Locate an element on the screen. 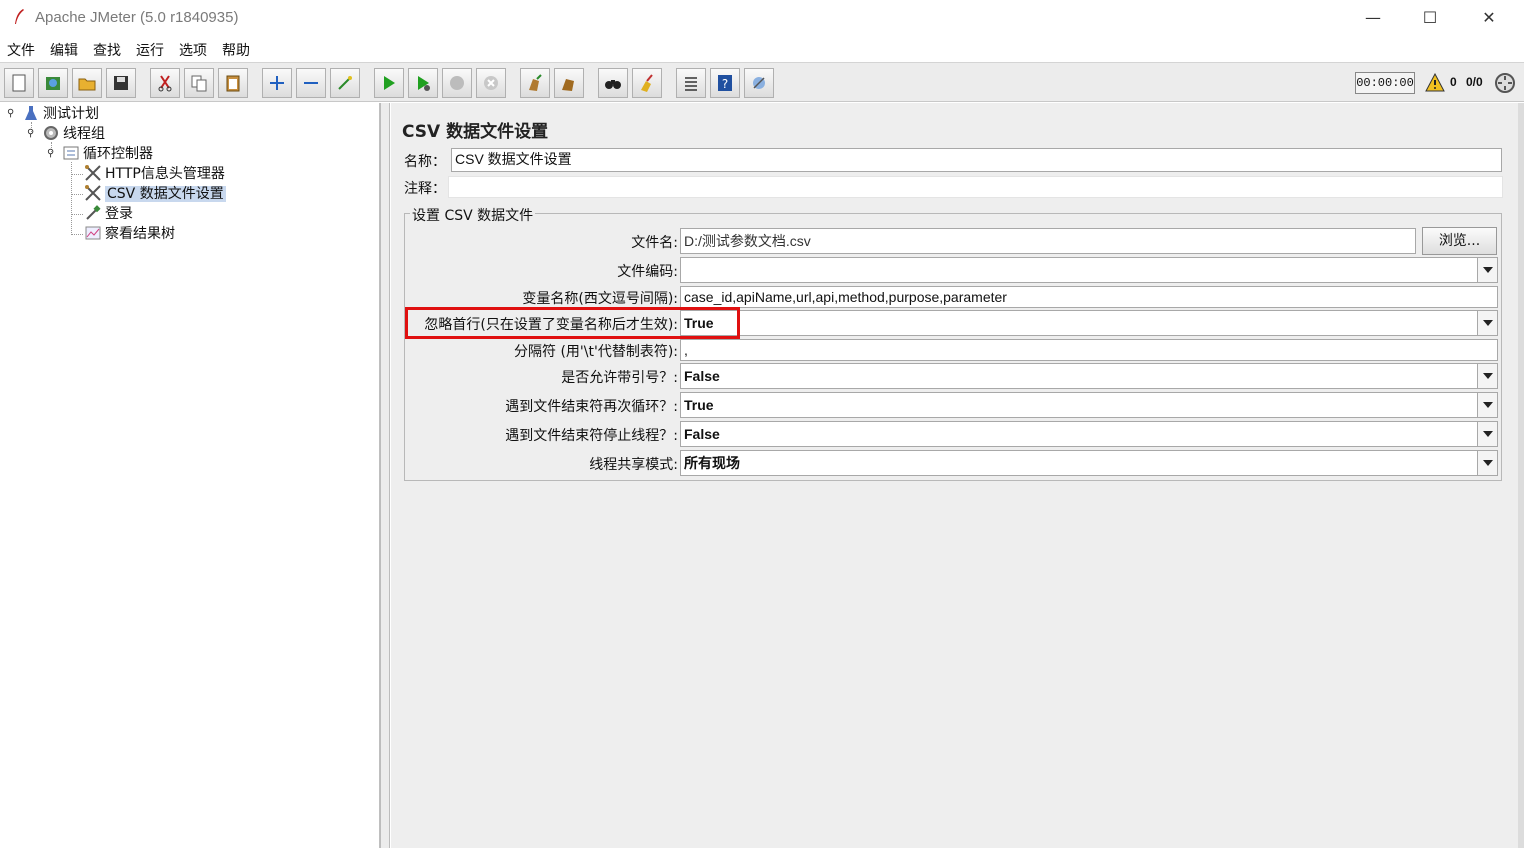 The image size is (1524, 848). menu-edit: 编辑 is located at coordinates (64, 50).